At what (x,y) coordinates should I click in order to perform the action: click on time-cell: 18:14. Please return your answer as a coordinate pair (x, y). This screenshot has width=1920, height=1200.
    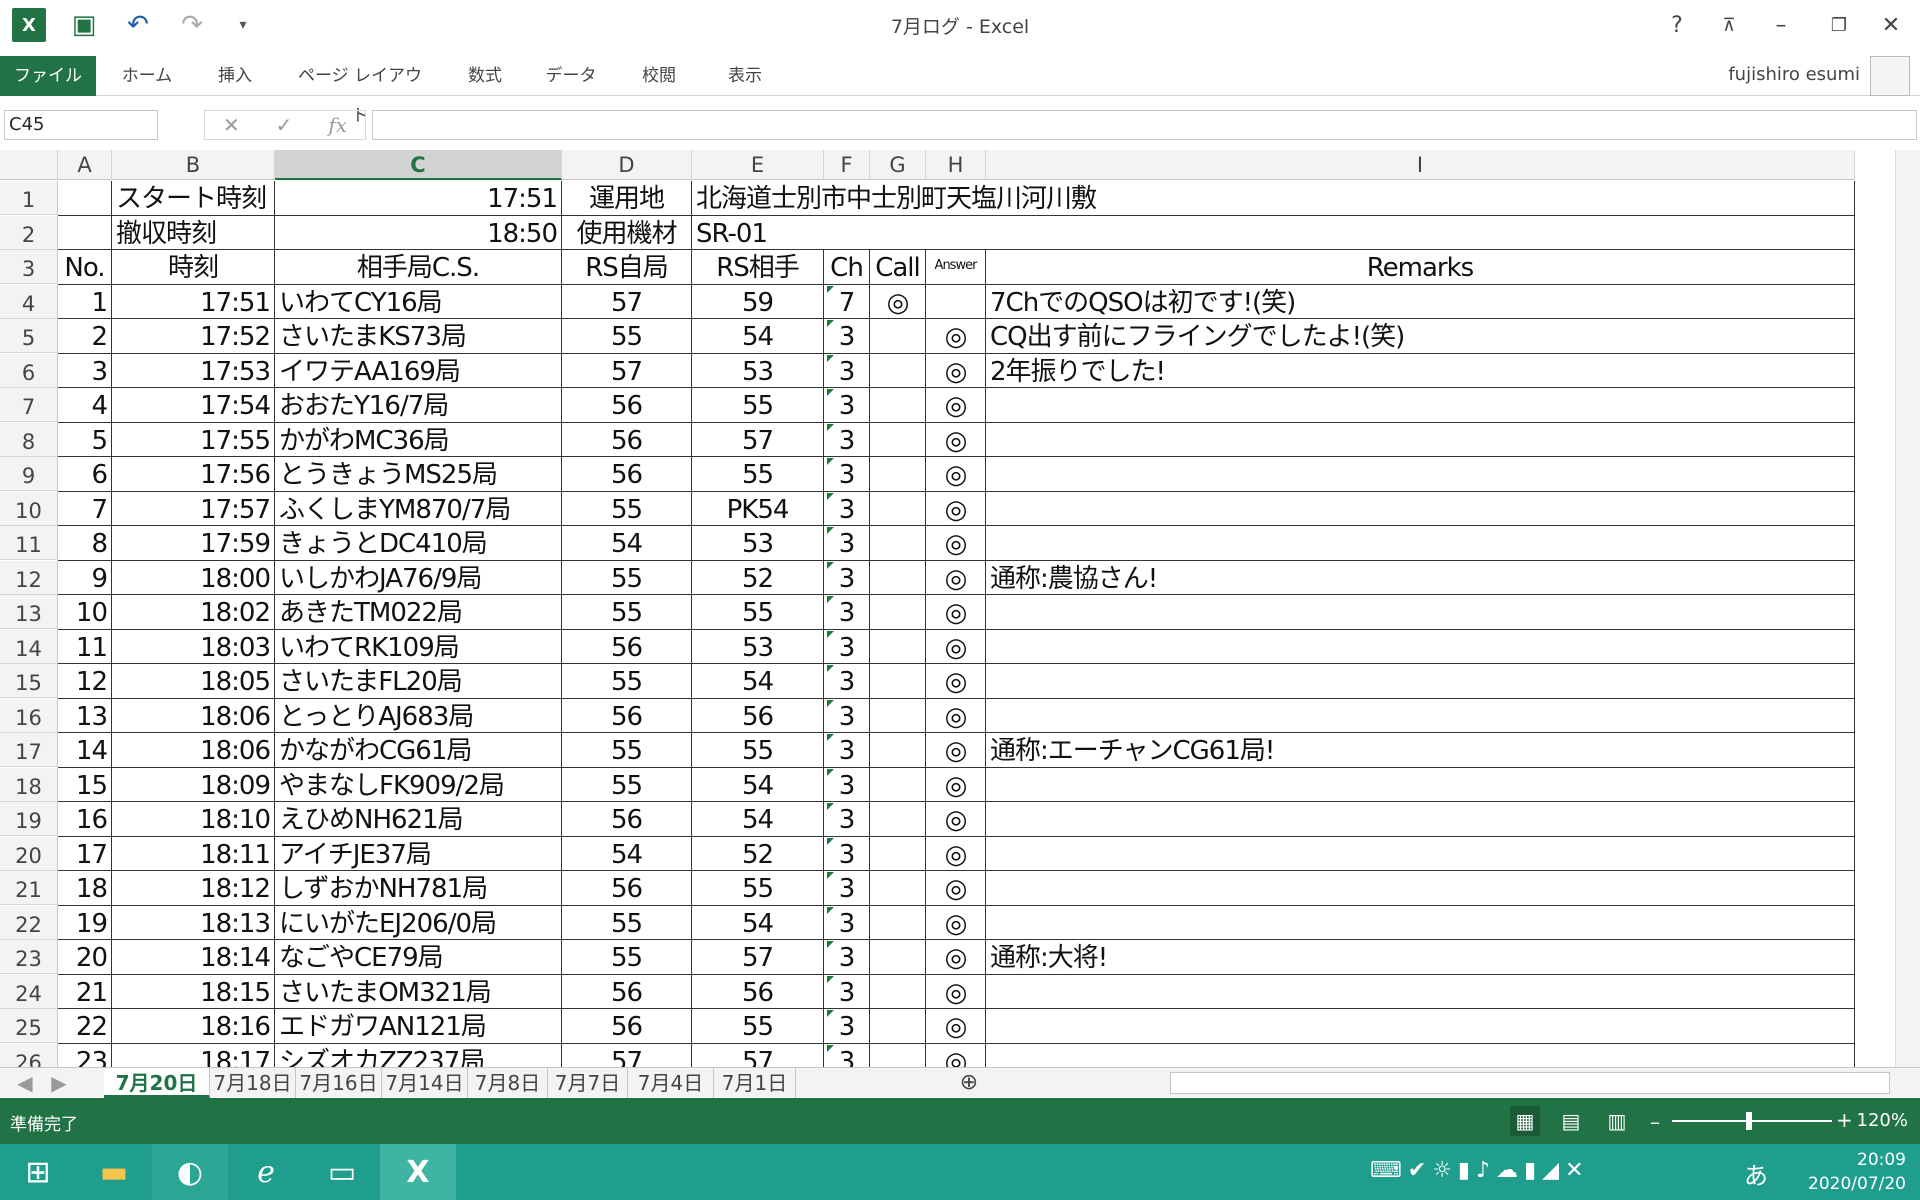
    Looking at the image, I should click on (193, 957).